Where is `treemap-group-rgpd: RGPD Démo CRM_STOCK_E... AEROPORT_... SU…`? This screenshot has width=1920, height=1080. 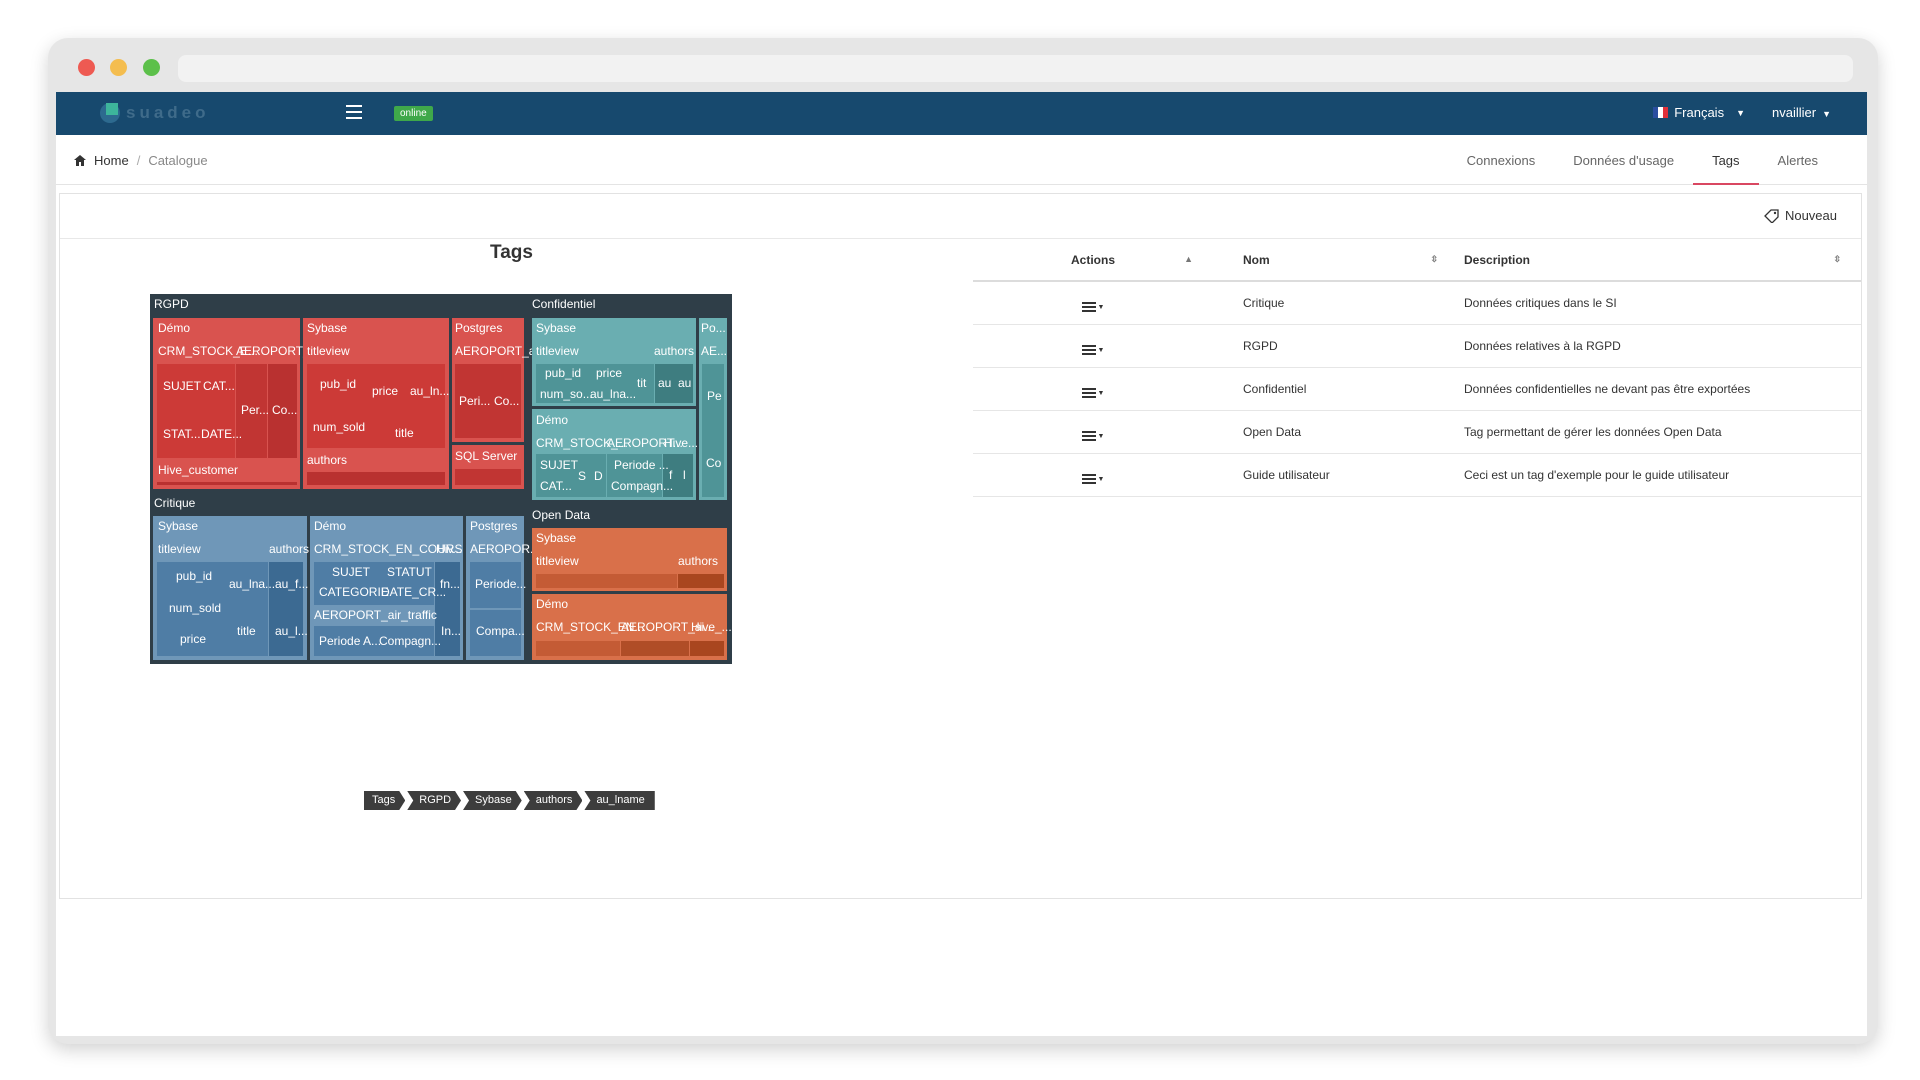
treemap-group-rgpd: RGPD Démo CRM_STOCK_E... AEROPORT_... SU… is located at coordinates (349, 393).